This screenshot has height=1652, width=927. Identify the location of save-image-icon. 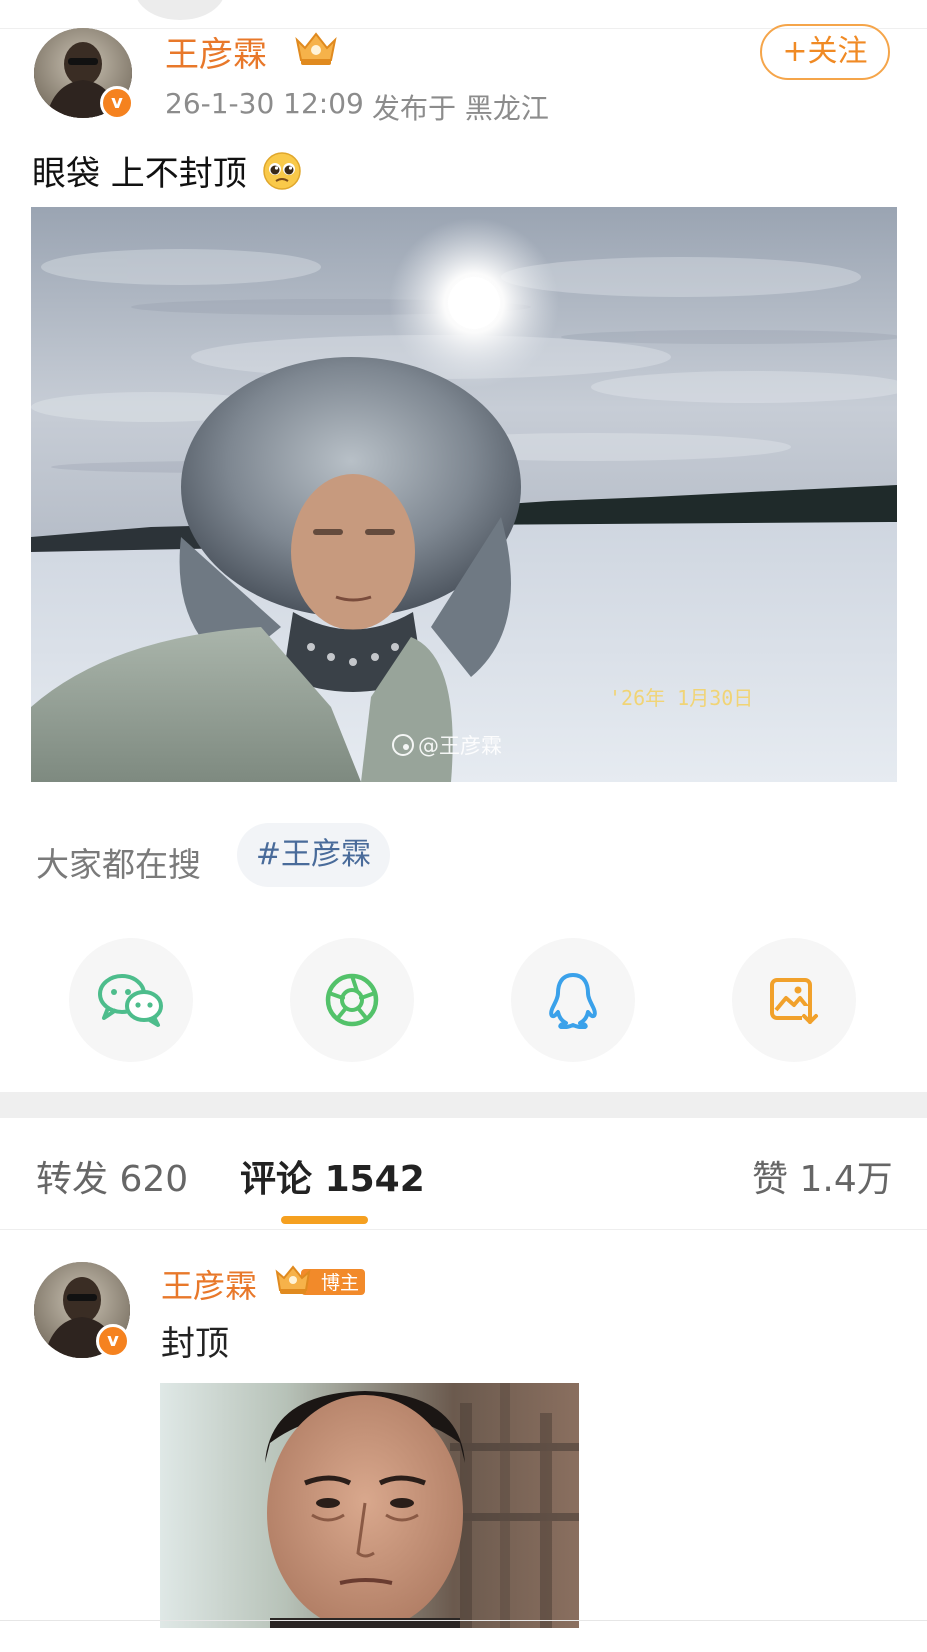
(794, 1001).